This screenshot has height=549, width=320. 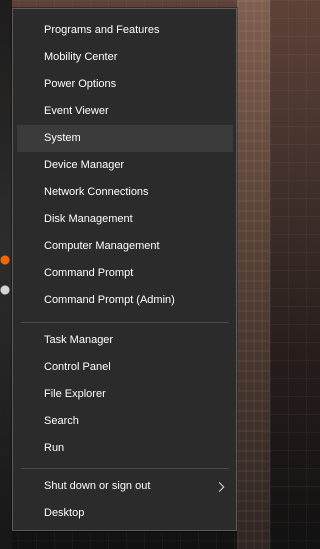 What do you see at coordinates (125, 138) in the screenshot?
I see `menu-item-system: System` at bounding box center [125, 138].